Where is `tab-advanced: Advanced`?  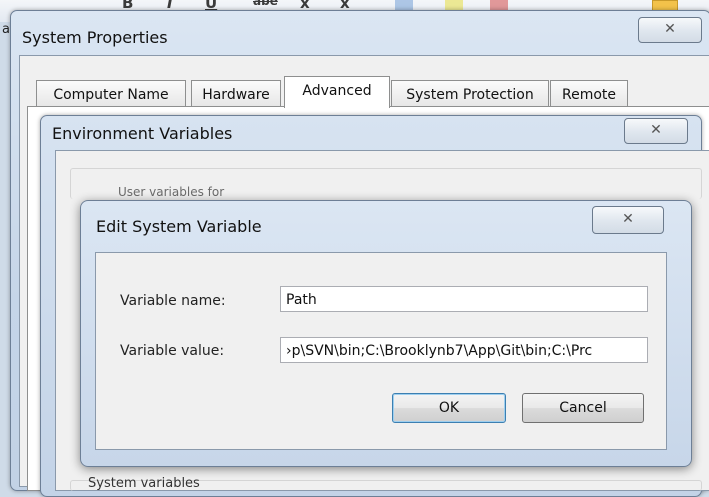 tab-advanced: Advanced is located at coordinates (337, 92).